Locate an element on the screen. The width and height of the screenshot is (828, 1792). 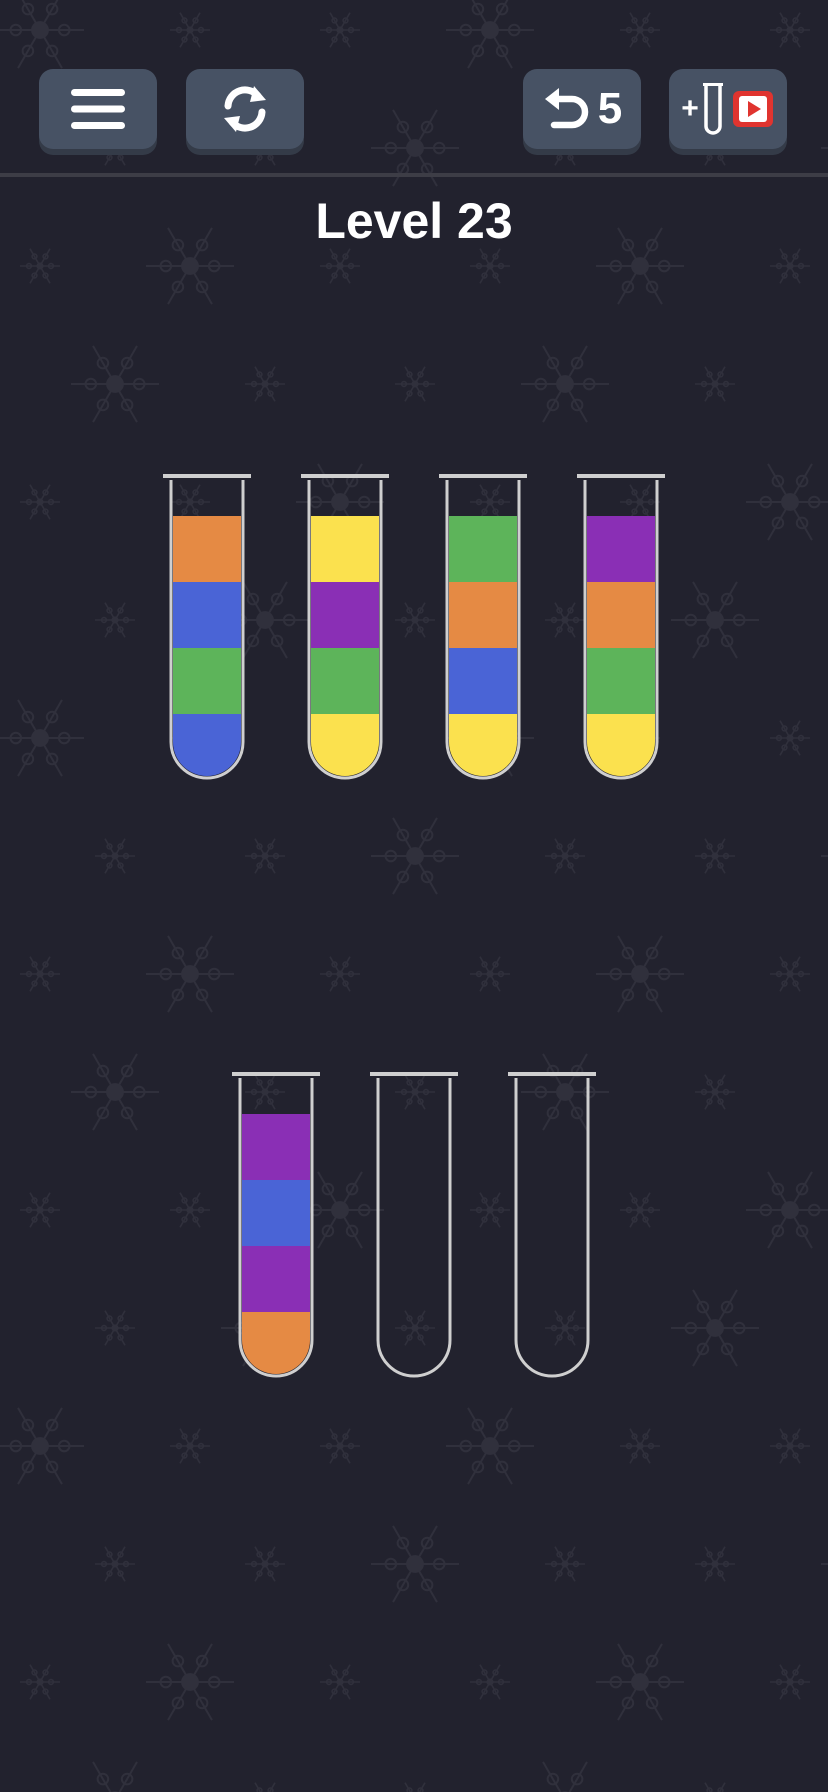
menu-button is located at coordinates (98, 109).